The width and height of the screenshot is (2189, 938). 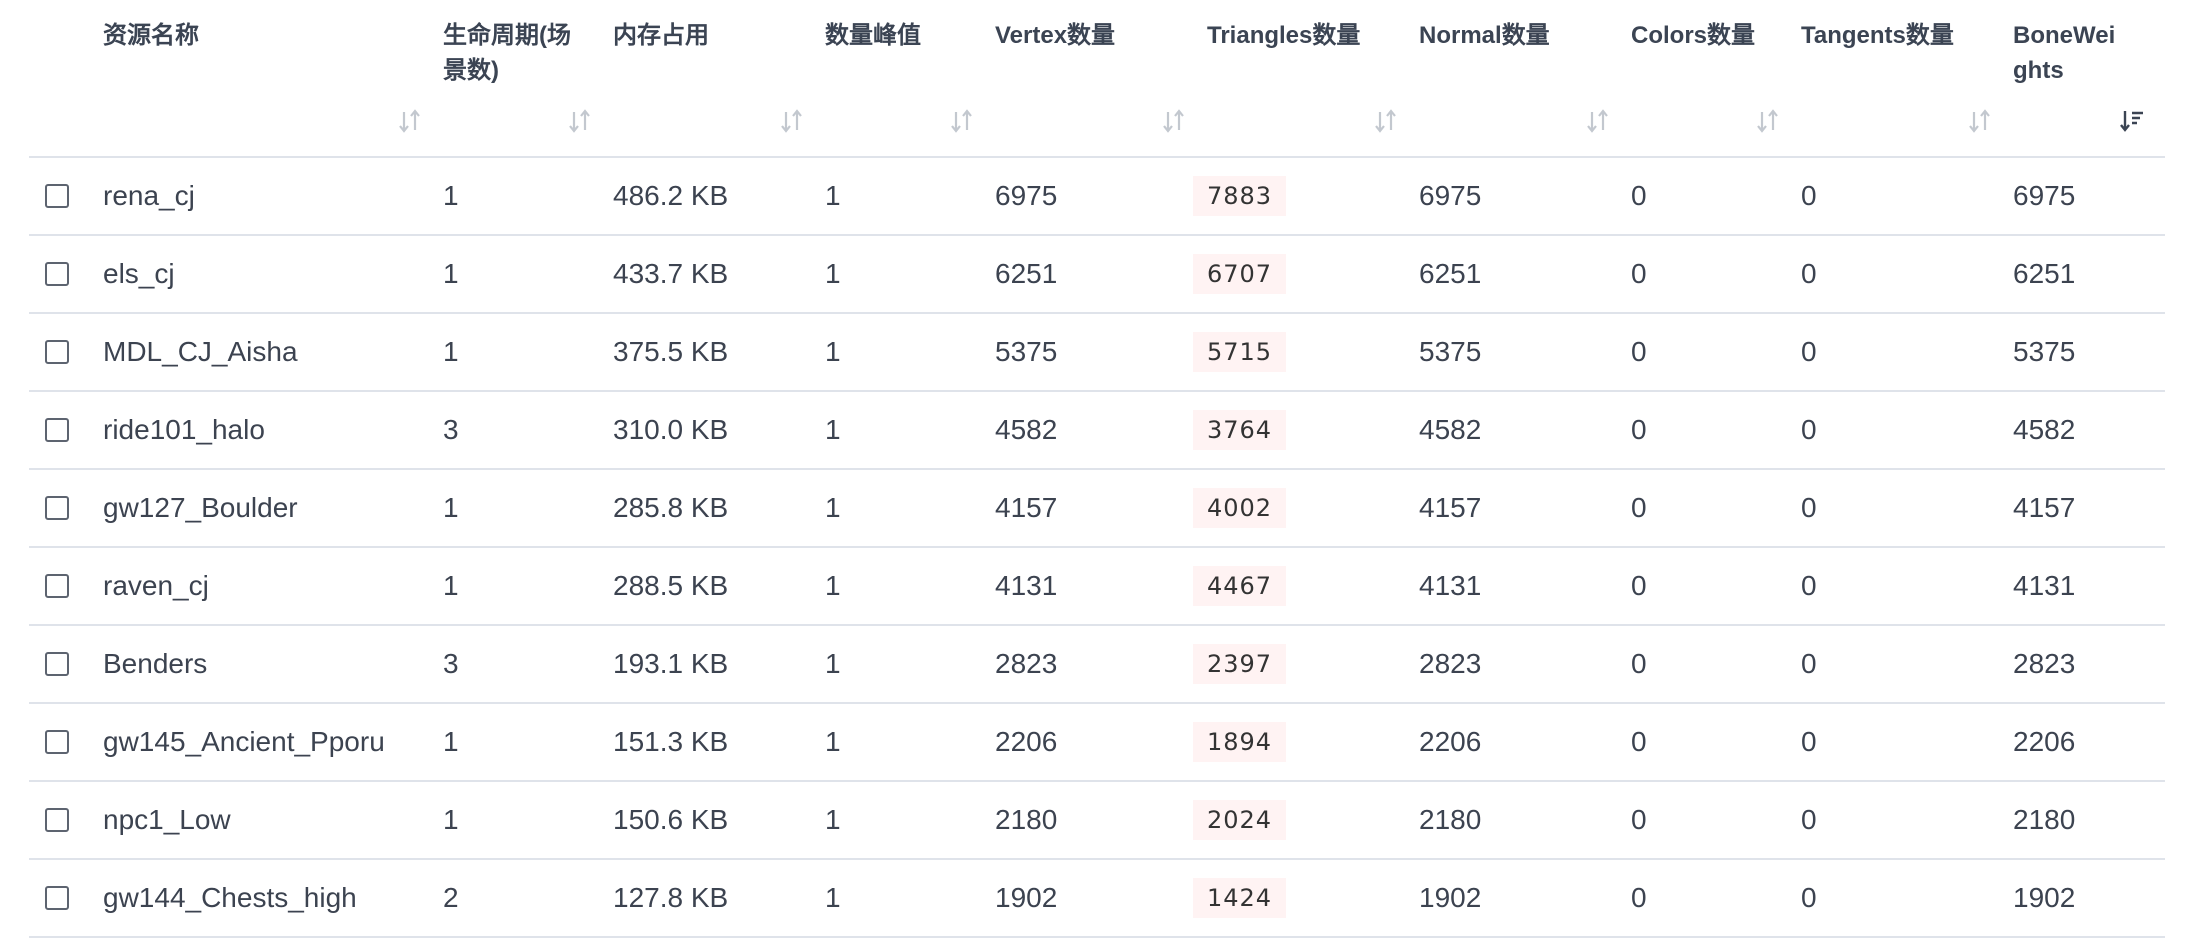 I want to click on cell-memory-usage: 193.1 KB, so click(x=719, y=664).